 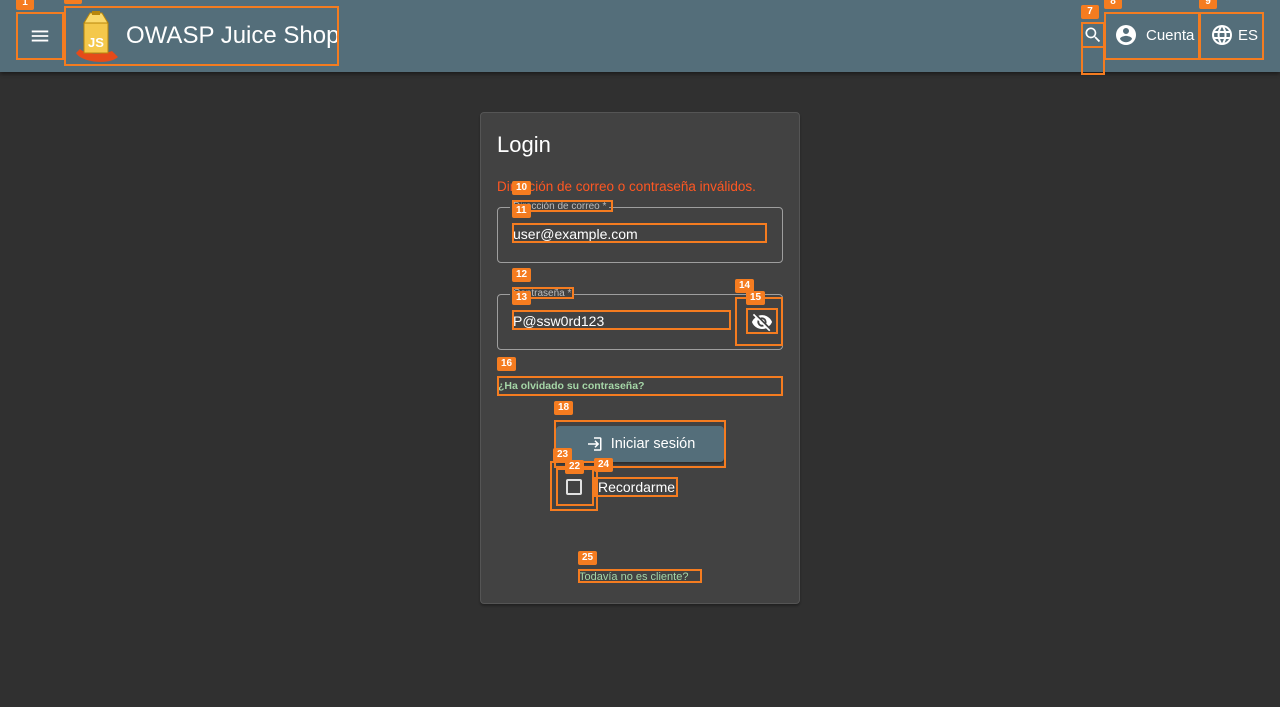 I want to click on marker-badge: 8, so click(x=1113, y=4).